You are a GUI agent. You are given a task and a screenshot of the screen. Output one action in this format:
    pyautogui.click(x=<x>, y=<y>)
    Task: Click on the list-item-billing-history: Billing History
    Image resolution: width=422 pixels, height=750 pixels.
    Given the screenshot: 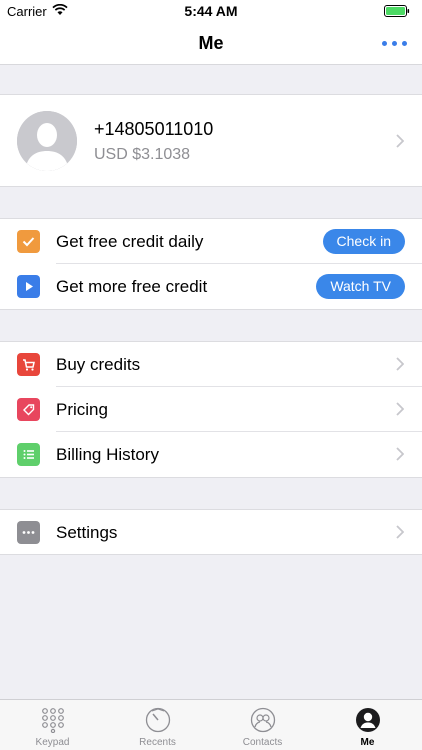 What is the action you would take?
    pyautogui.click(x=211, y=454)
    